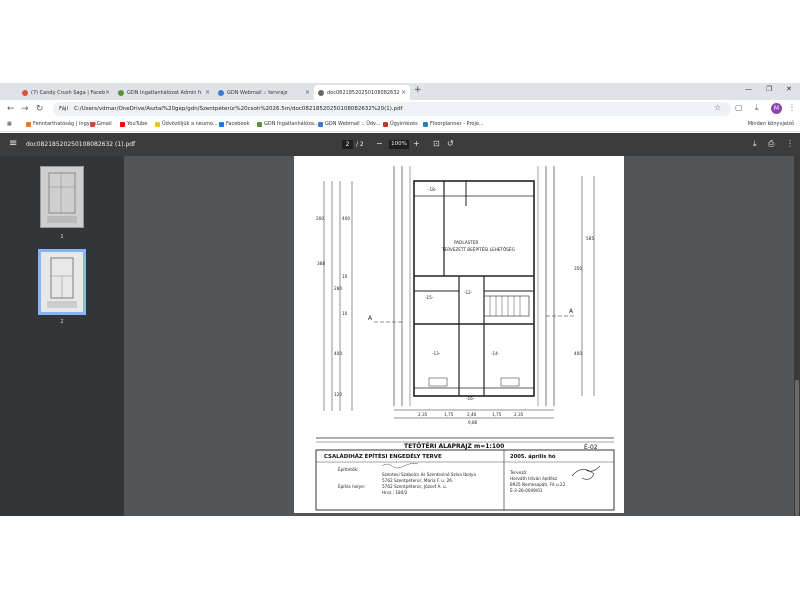  I want to click on back-icon: ←, so click(11, 109).